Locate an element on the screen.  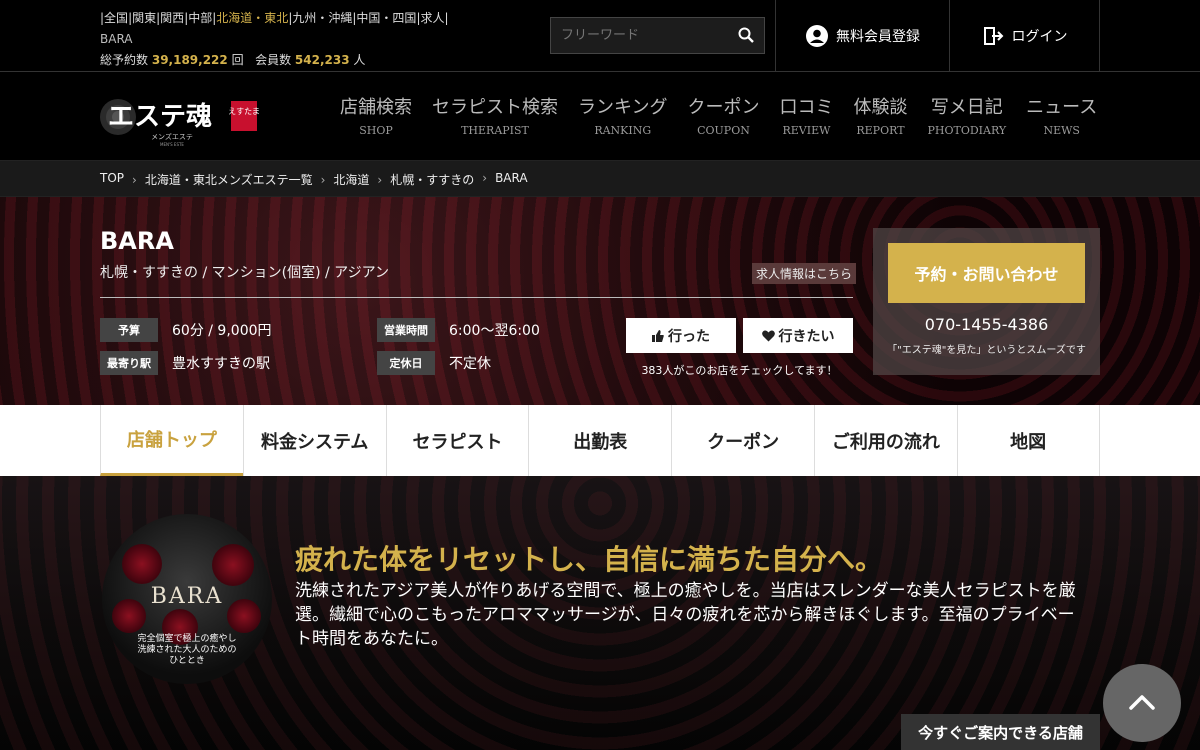
hours-value: 6:00～翌6:00 is located at coordinates (494, 331).